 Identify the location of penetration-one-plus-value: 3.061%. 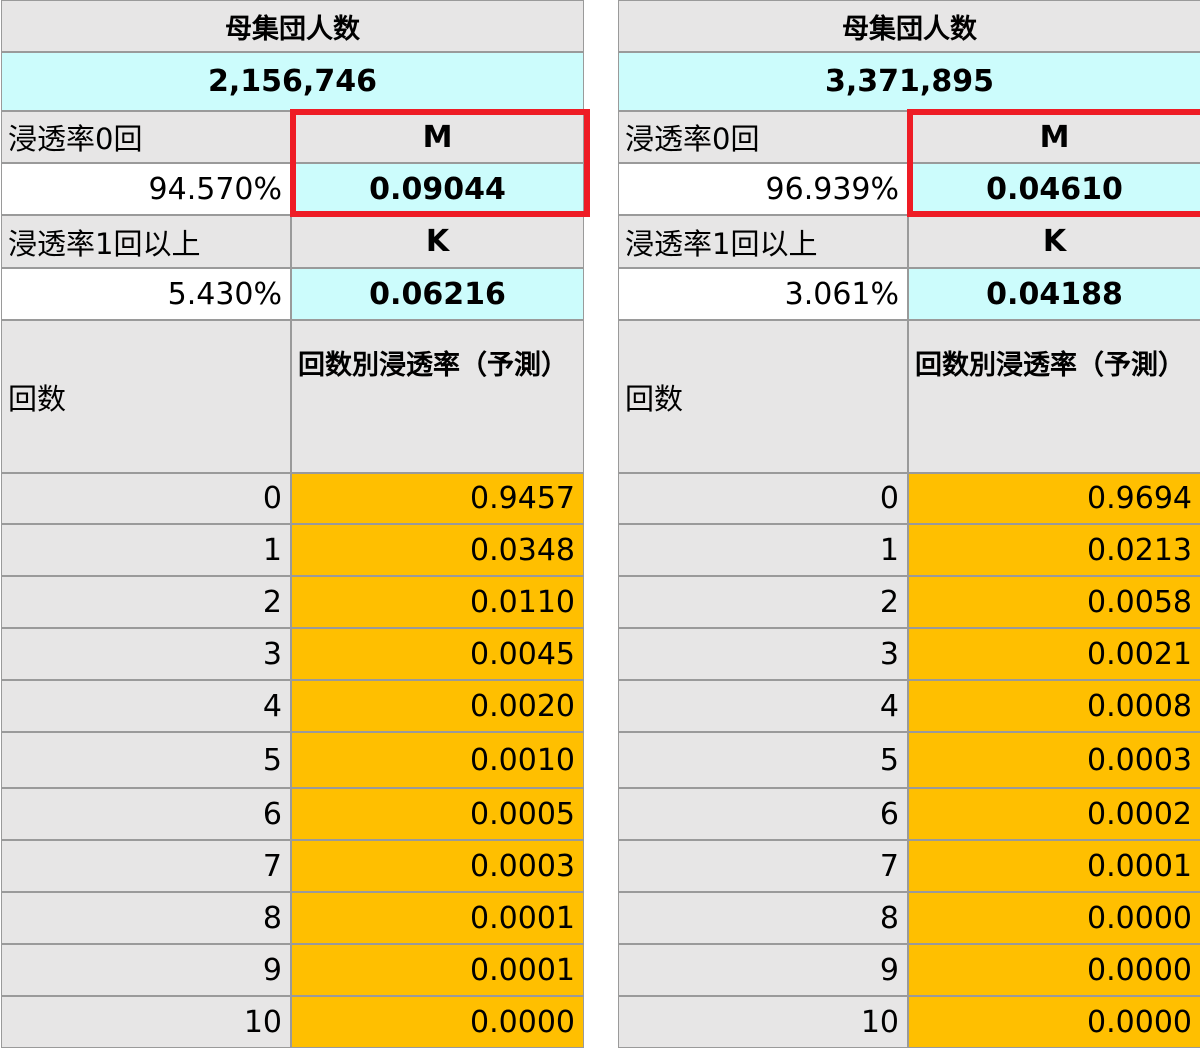
(763, 294).